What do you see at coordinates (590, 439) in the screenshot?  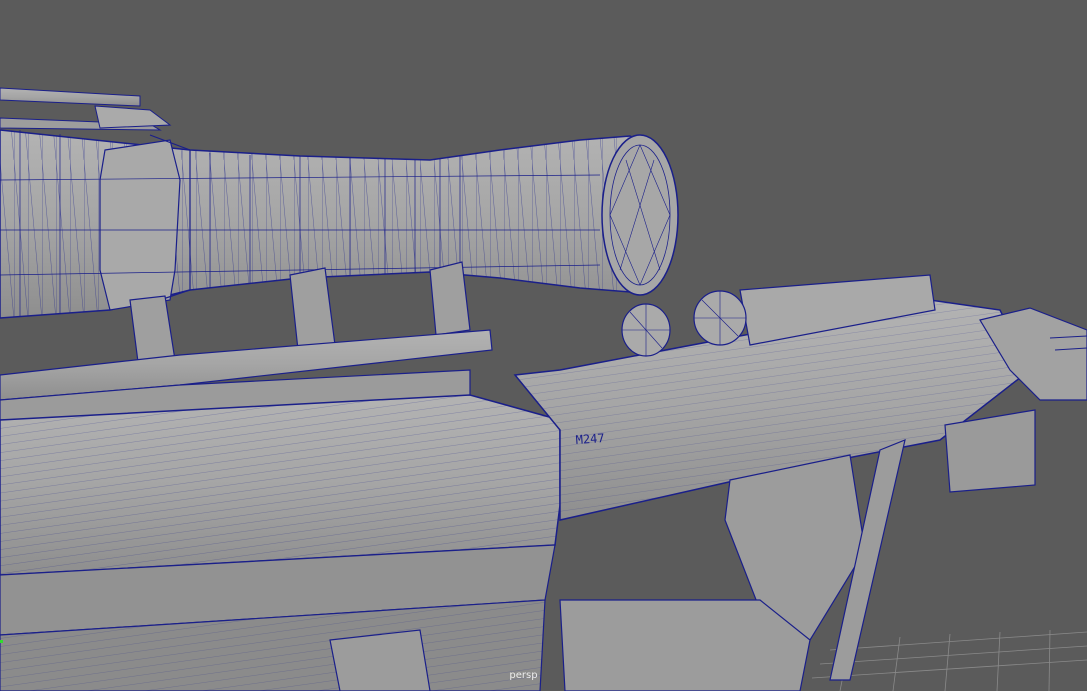 I see `barrel-engraving: M247` at bounding box center [590, 439].